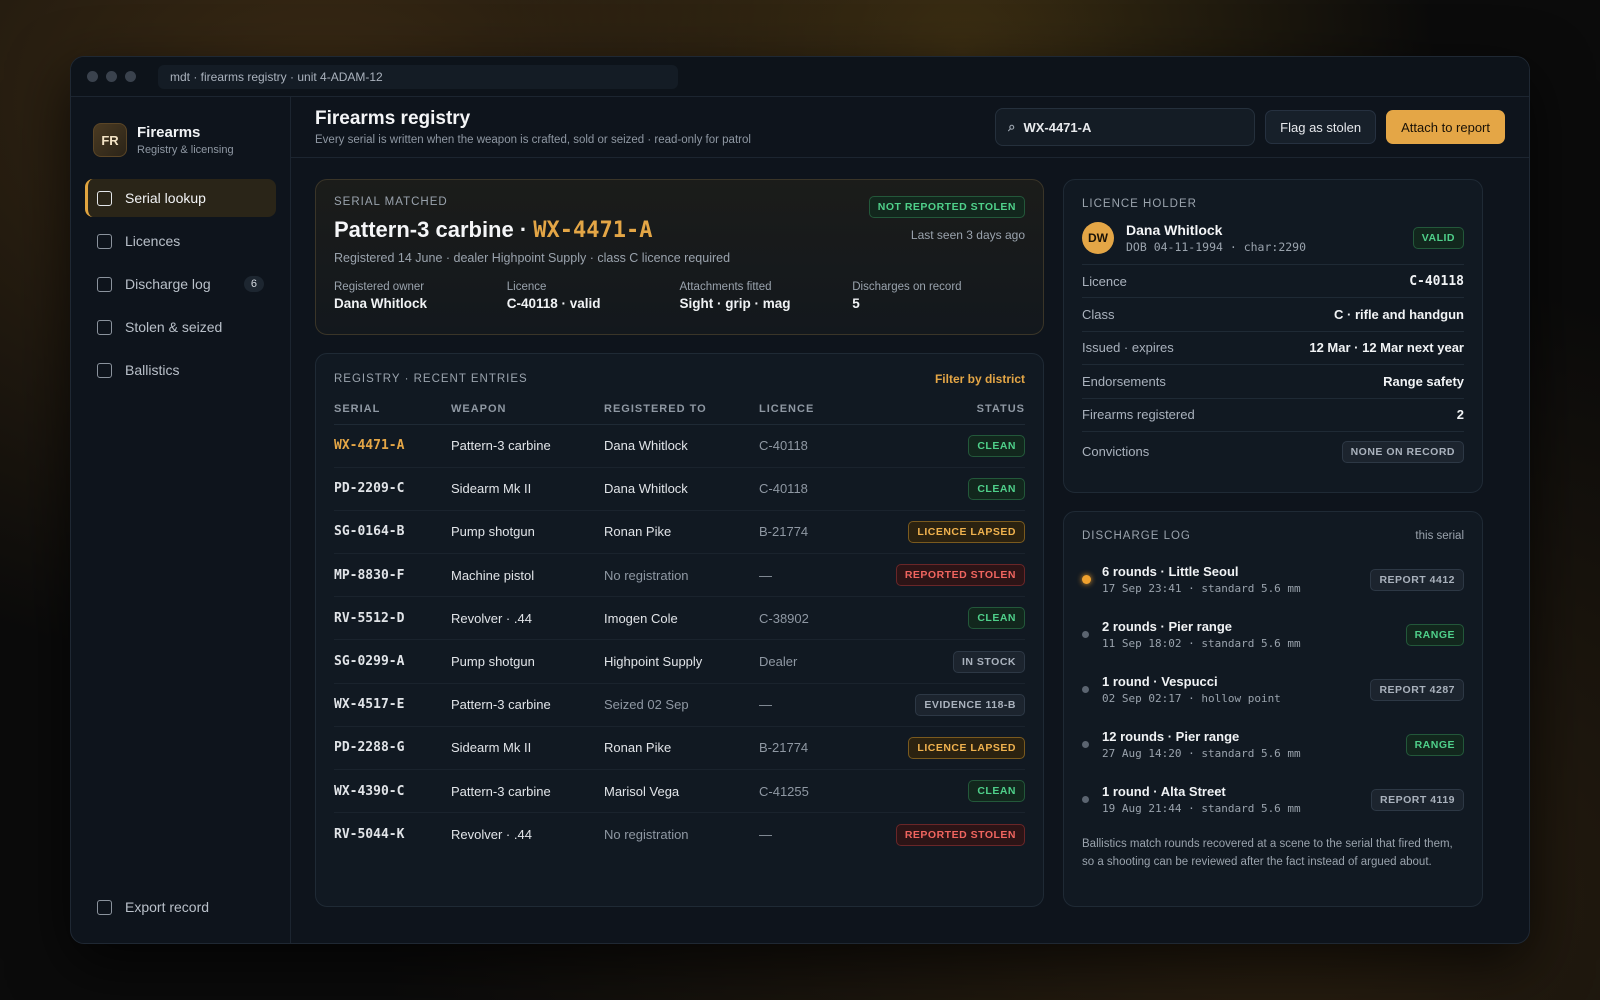  What do you see at coordinates (553, 303) in the screenshot?
I see `fact-value: C-40118 · valid` at bounding box center [553, 303].